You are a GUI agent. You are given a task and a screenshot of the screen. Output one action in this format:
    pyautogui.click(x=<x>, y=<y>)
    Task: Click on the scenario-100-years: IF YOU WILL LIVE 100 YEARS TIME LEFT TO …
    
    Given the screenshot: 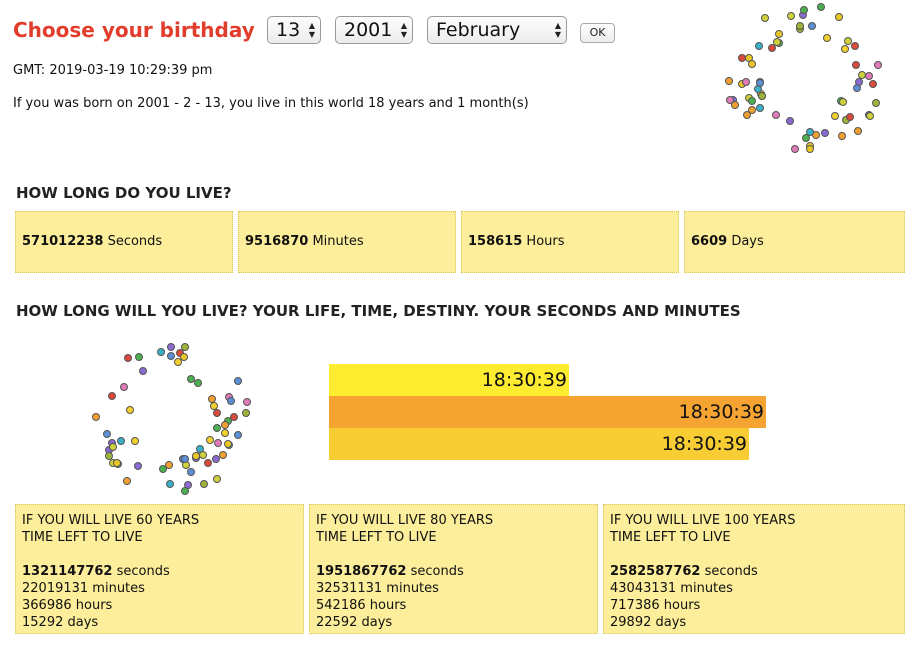 What is the action you would take?
    pyautogui.click(x=754, y=569)
    